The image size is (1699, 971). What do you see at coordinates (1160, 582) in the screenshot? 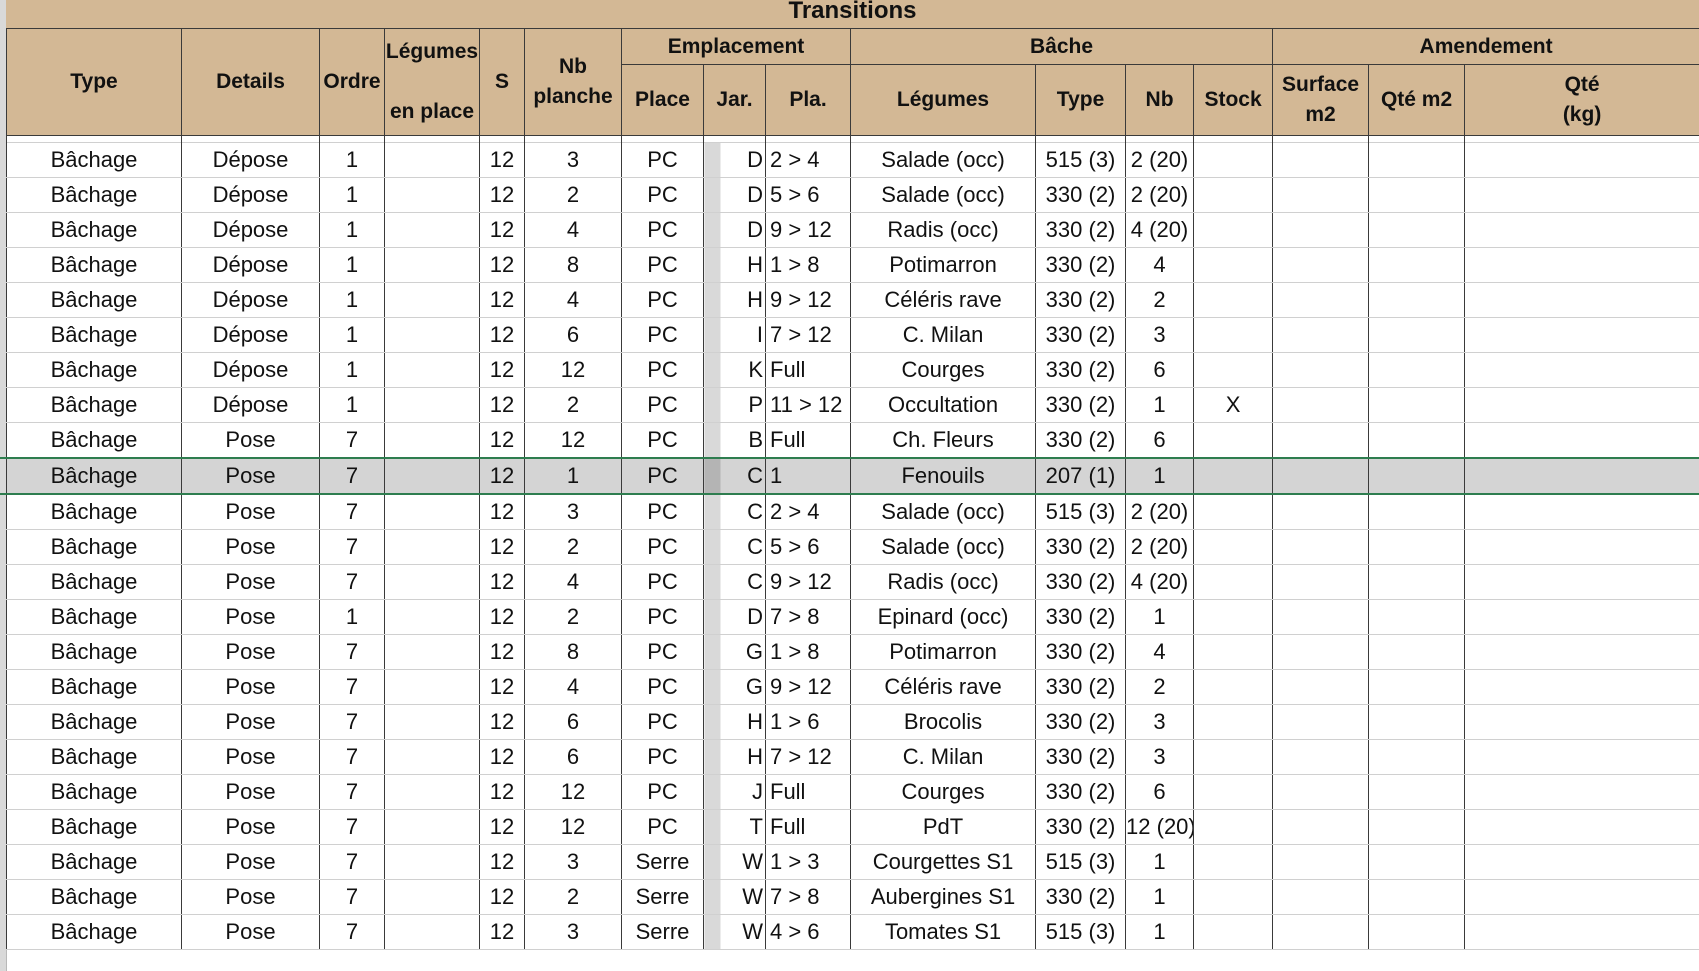
I see `cell-nb: 4 (20)` at bounding box center [1160, 582].